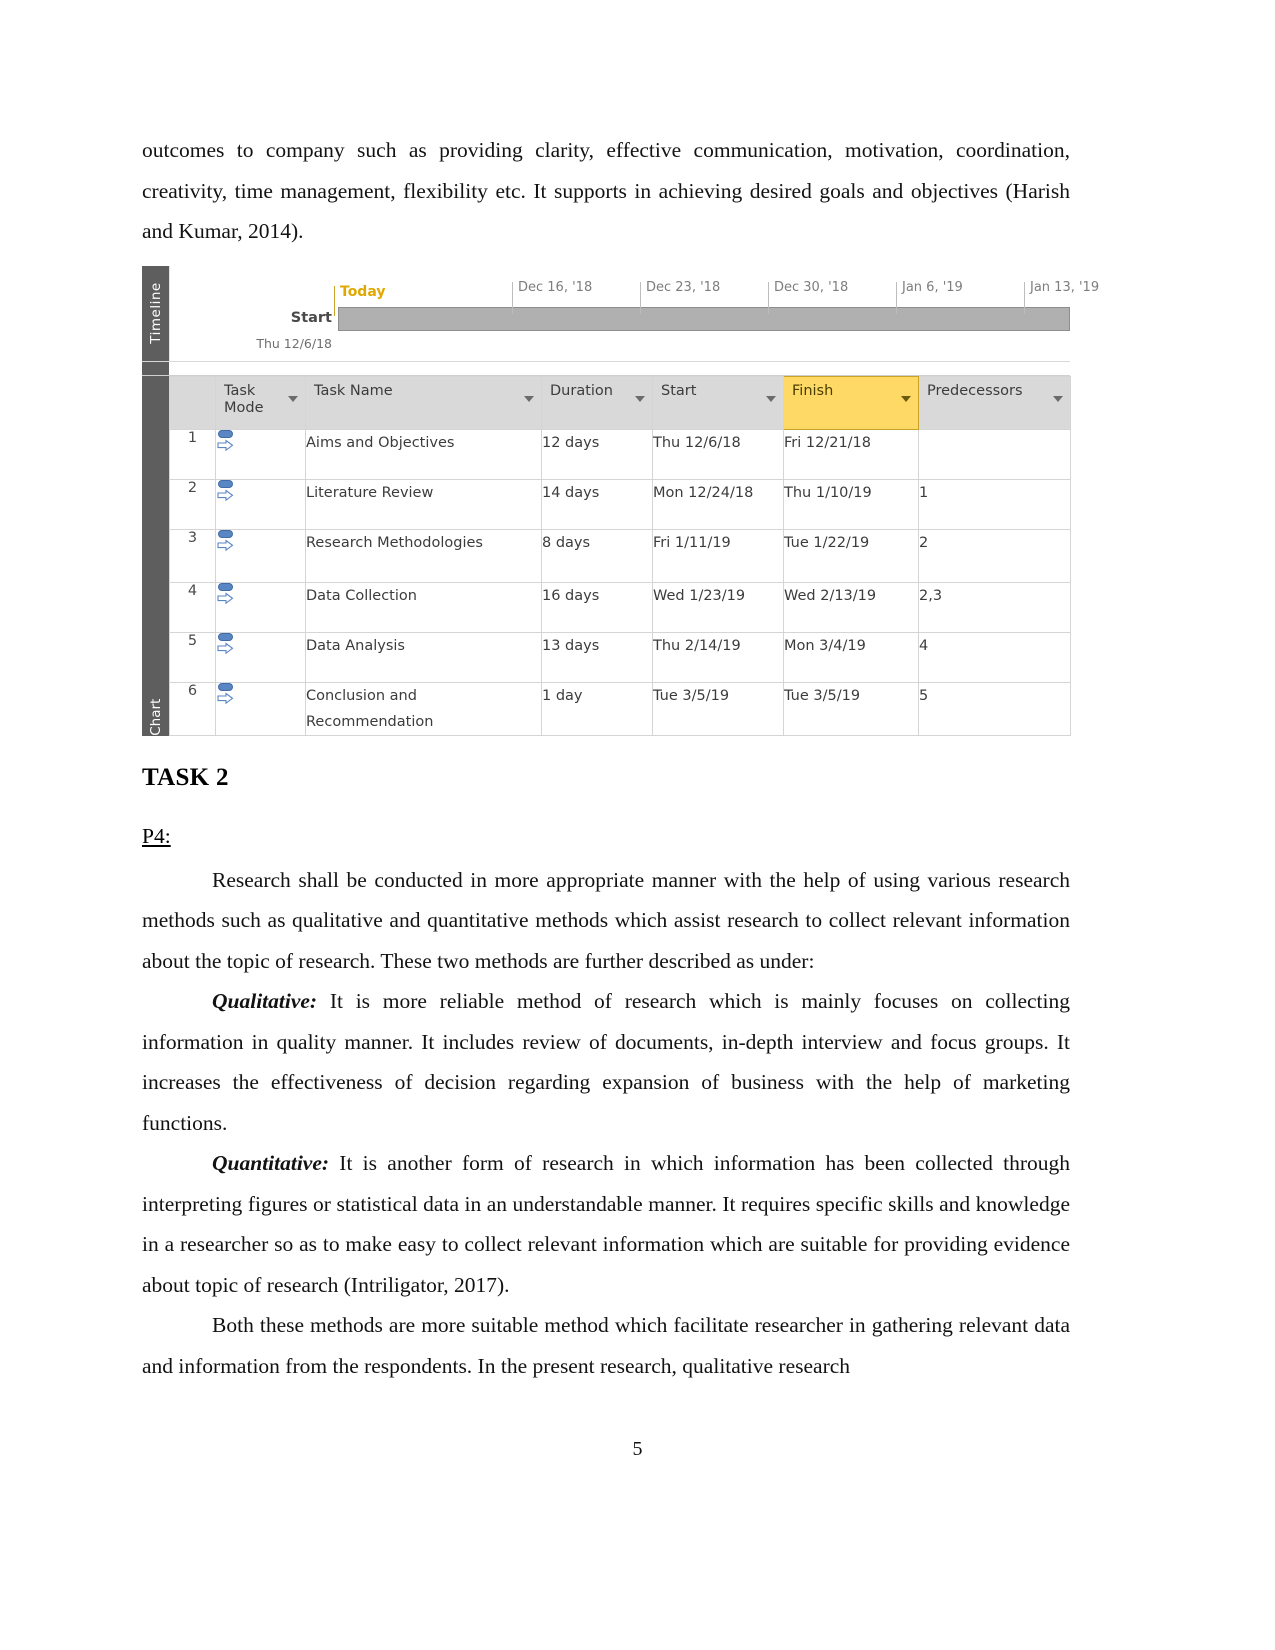  What do you see at coordinates (994, 402) in the screenshot?
I see `column-header-predecessors: Predecessors` at bounding box center [994, 402].